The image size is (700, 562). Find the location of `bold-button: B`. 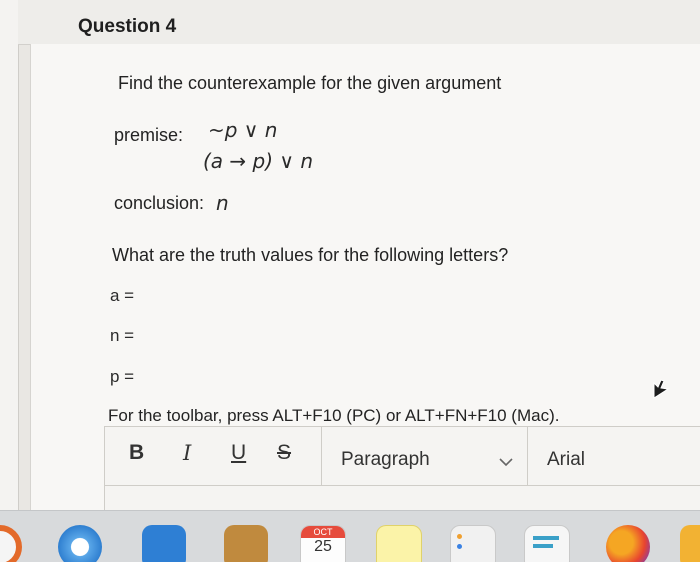

bold-button: B is located at coordinates (136, 453).